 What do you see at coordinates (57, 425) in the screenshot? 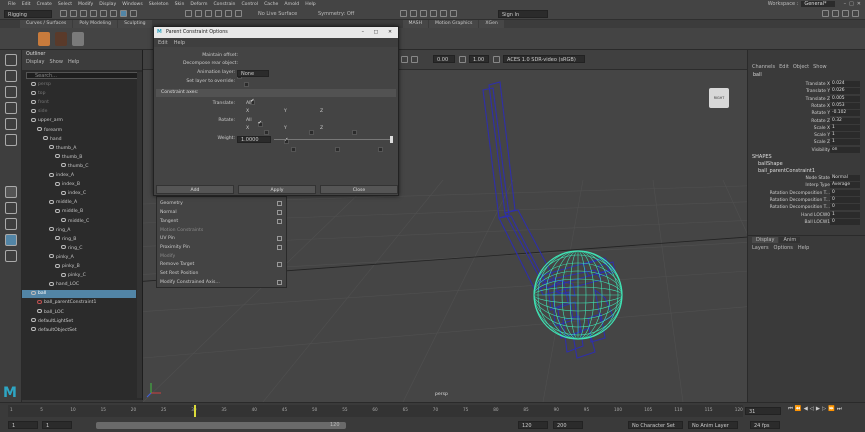
I see `anim-start-field: 1` at bounding box center [57, 425].